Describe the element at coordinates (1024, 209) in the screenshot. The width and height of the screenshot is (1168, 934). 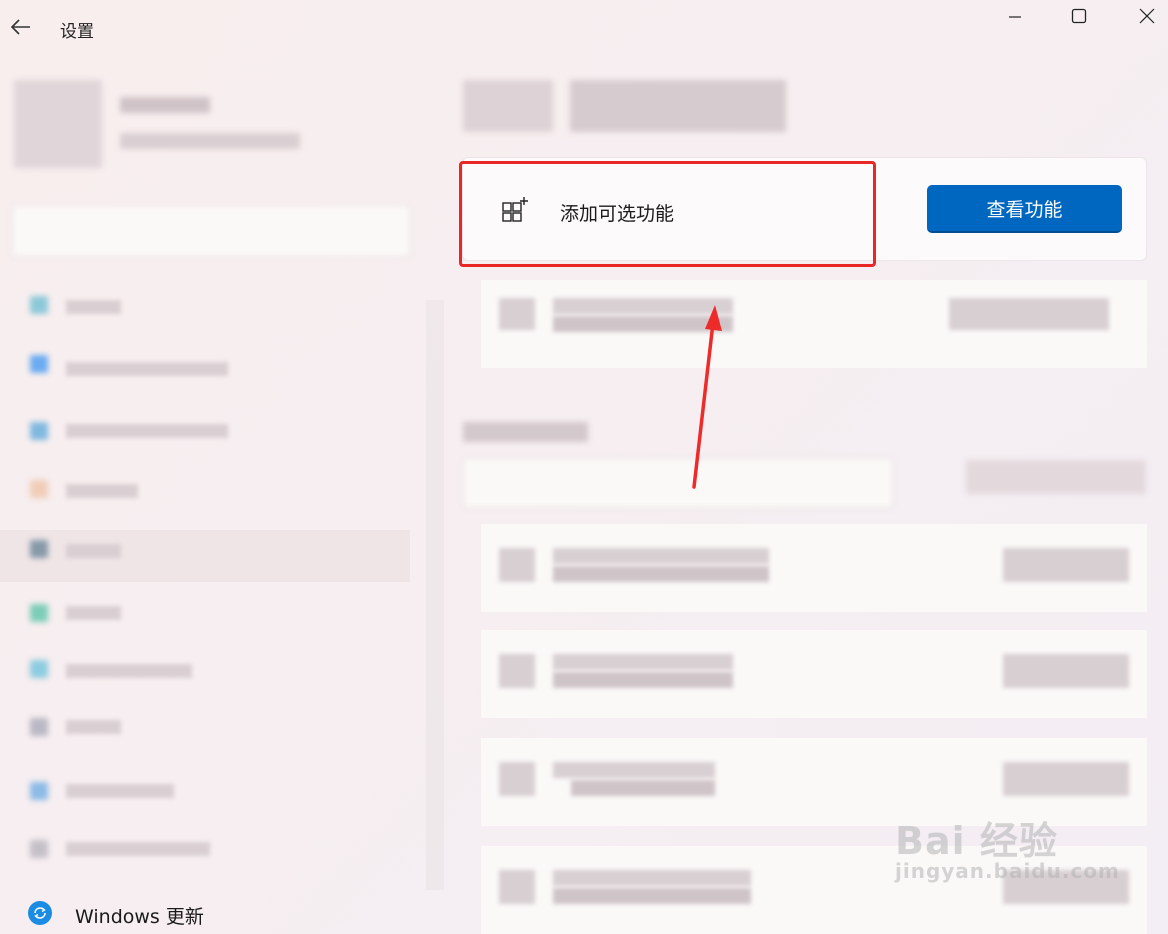
I see `view-features-button: 查看功能` at that location.